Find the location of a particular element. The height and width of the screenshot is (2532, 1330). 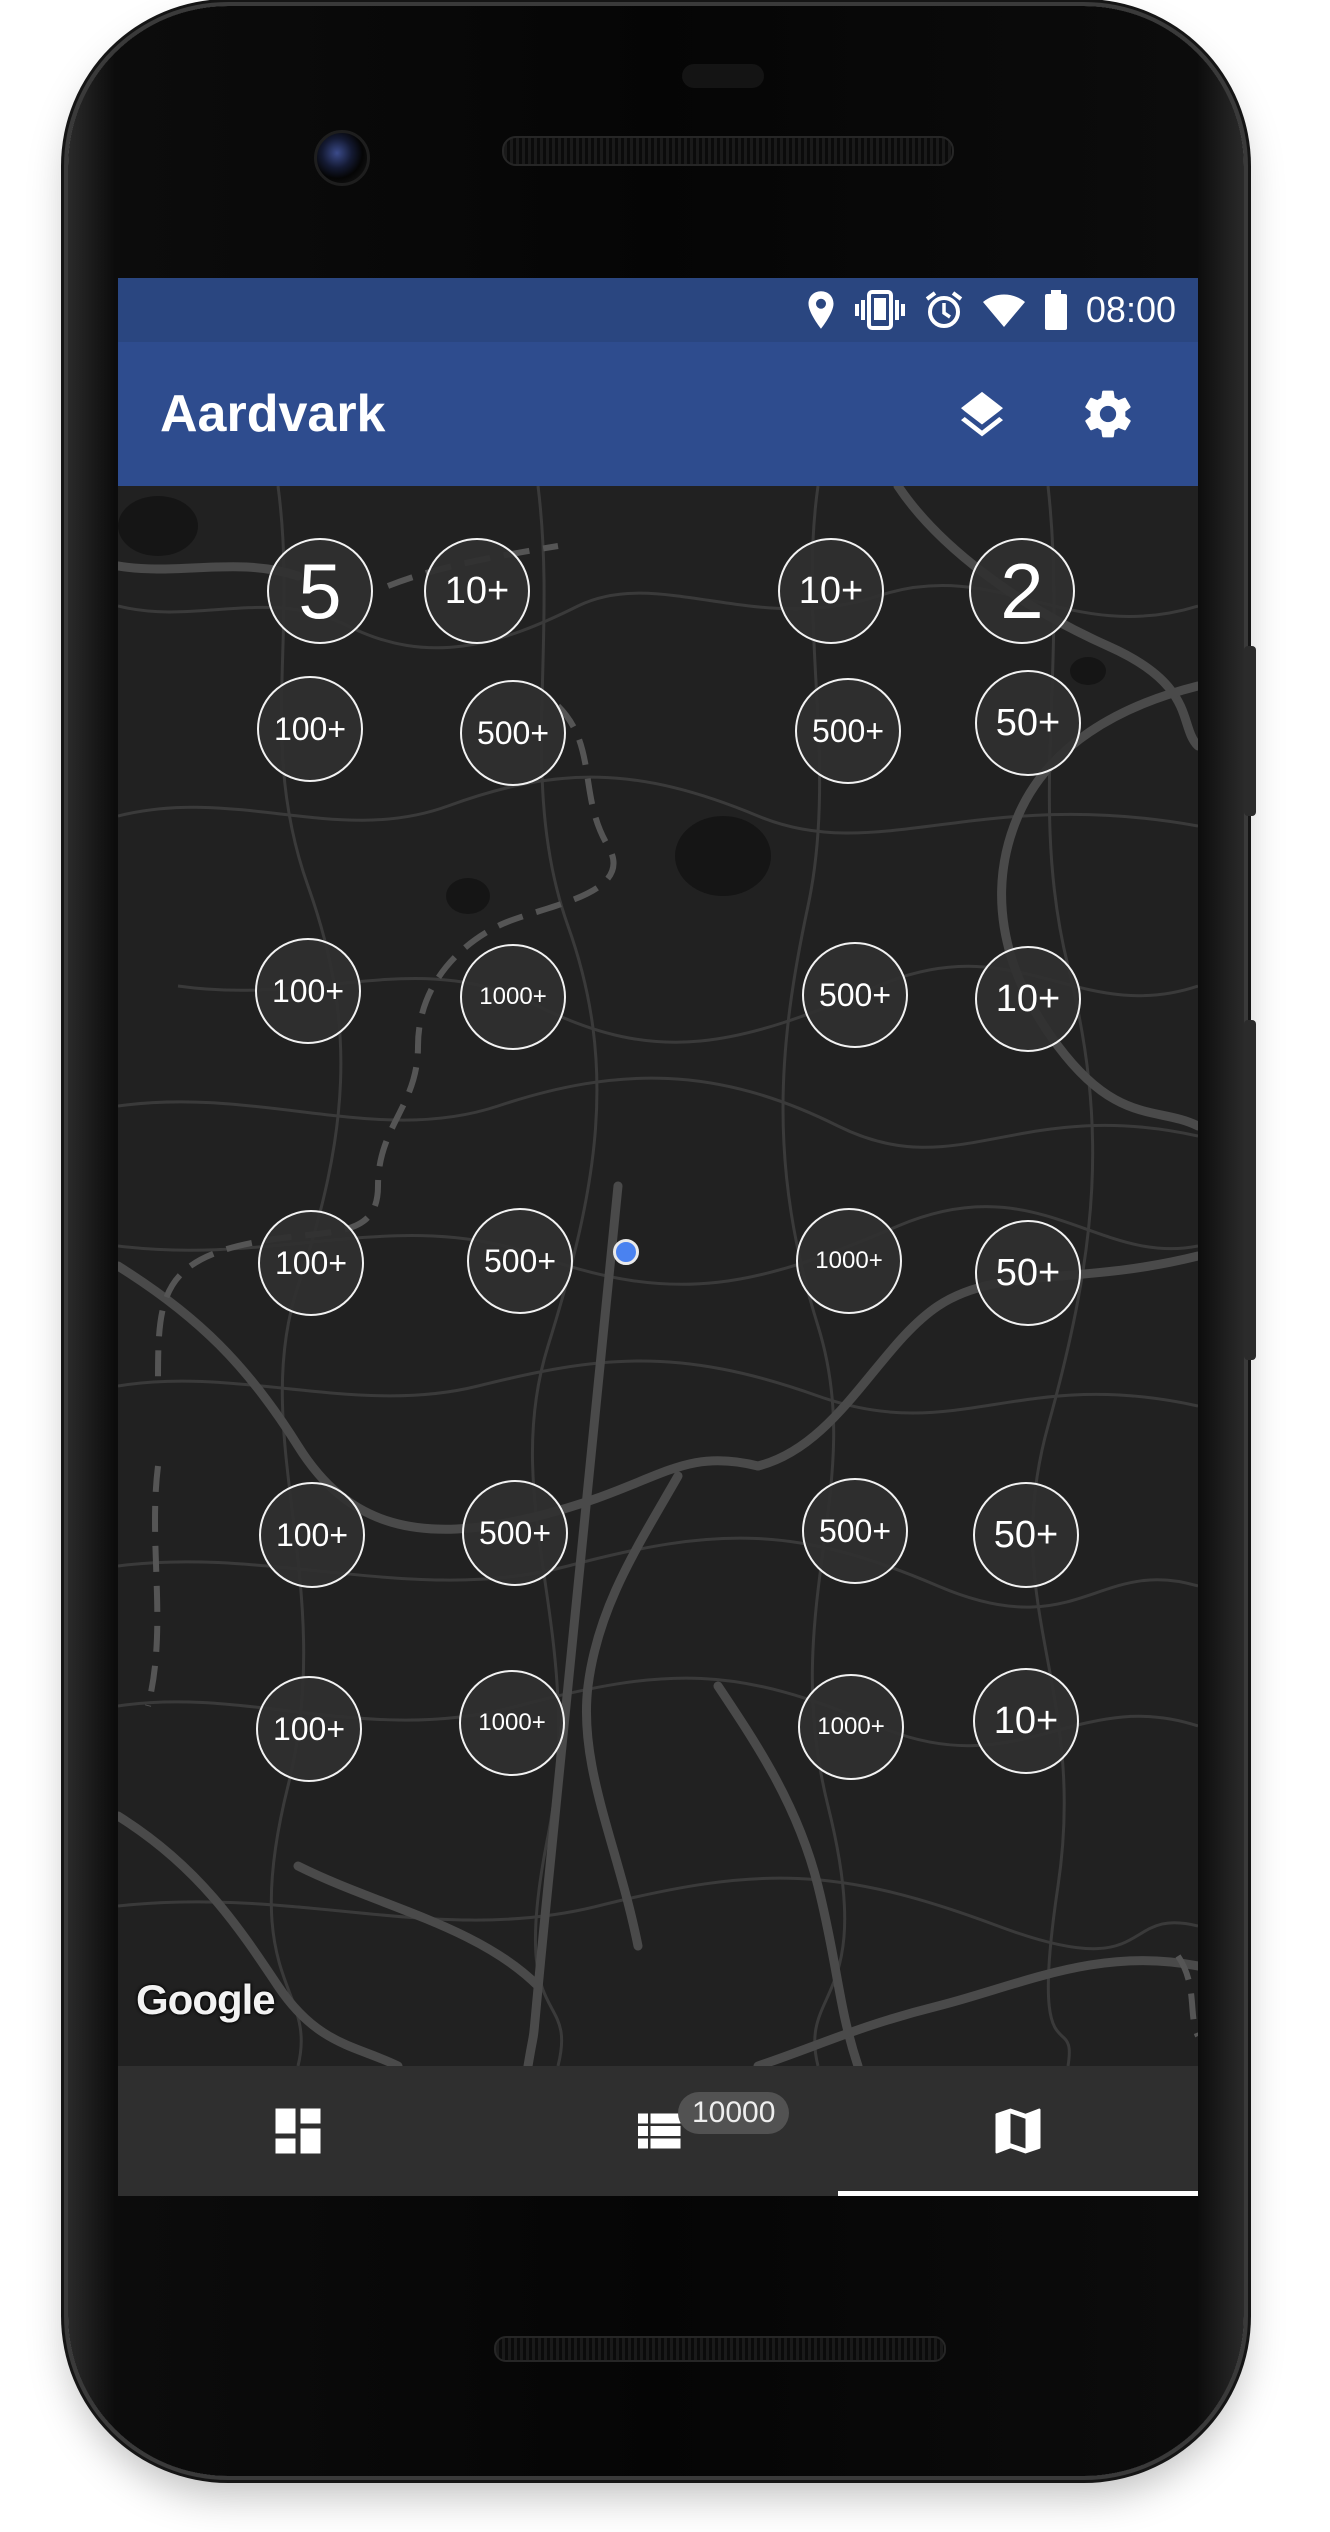

proximity-sensor is located at coordinates (723, 76).